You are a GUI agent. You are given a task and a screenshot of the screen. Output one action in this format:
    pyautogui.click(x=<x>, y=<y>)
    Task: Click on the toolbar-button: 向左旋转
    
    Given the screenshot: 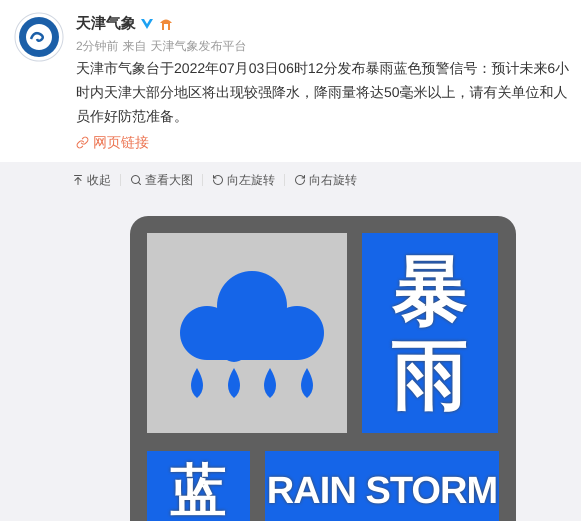 What is the action you would take?
    pyautogui.click(x=243, y=180)
    